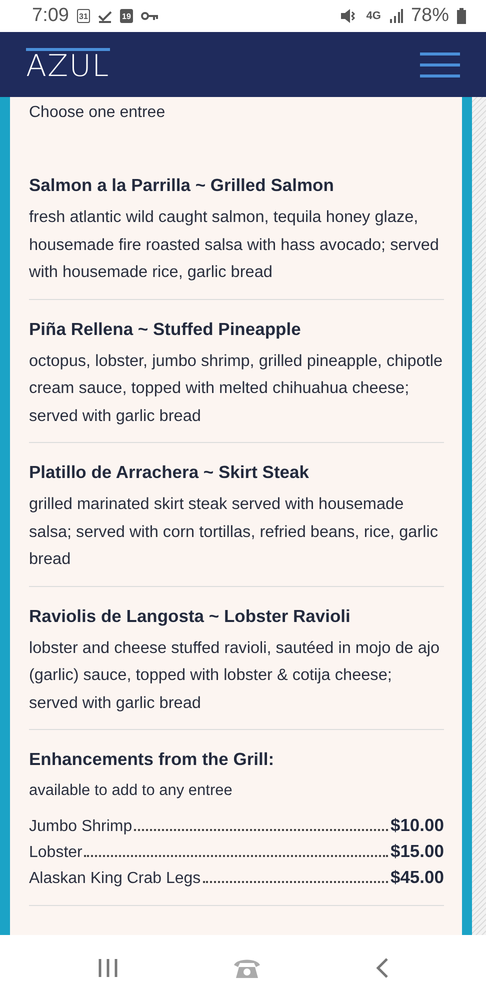 The image size is (486, 1000). Describe the element at coordinates (83, 16) in the screenshot. I see `calendar-icon: 31` at that location.